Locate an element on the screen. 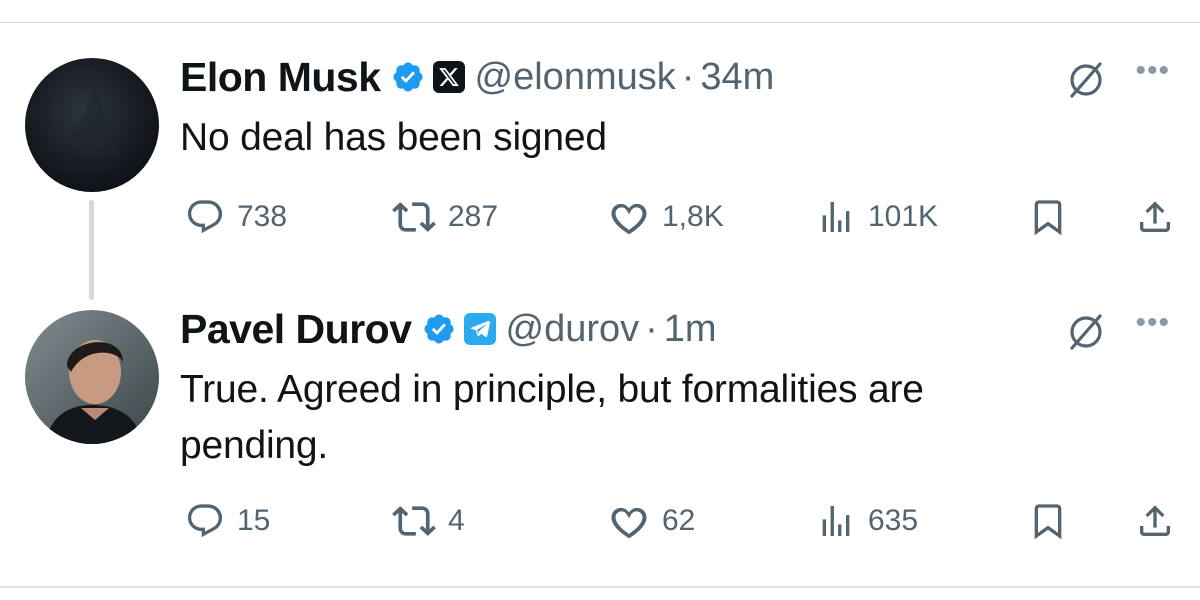  views-button: 101K is located at coordinates (877, 217).